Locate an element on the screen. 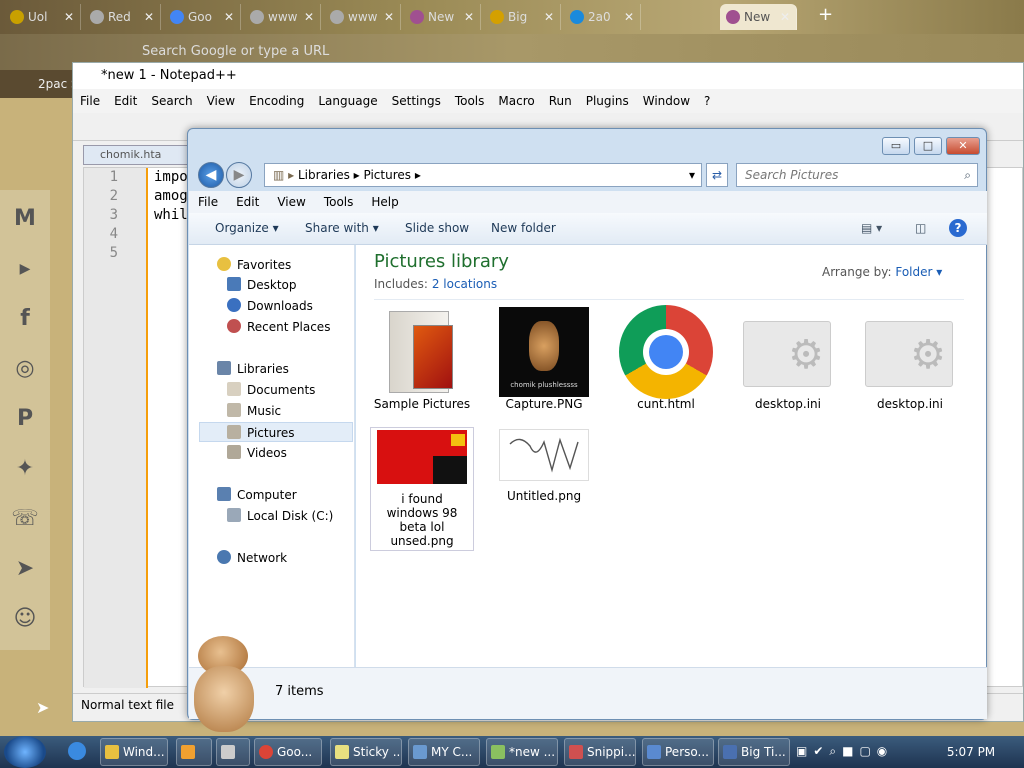  bookmark-item: 2pac S is located at coordinates (40, 84).